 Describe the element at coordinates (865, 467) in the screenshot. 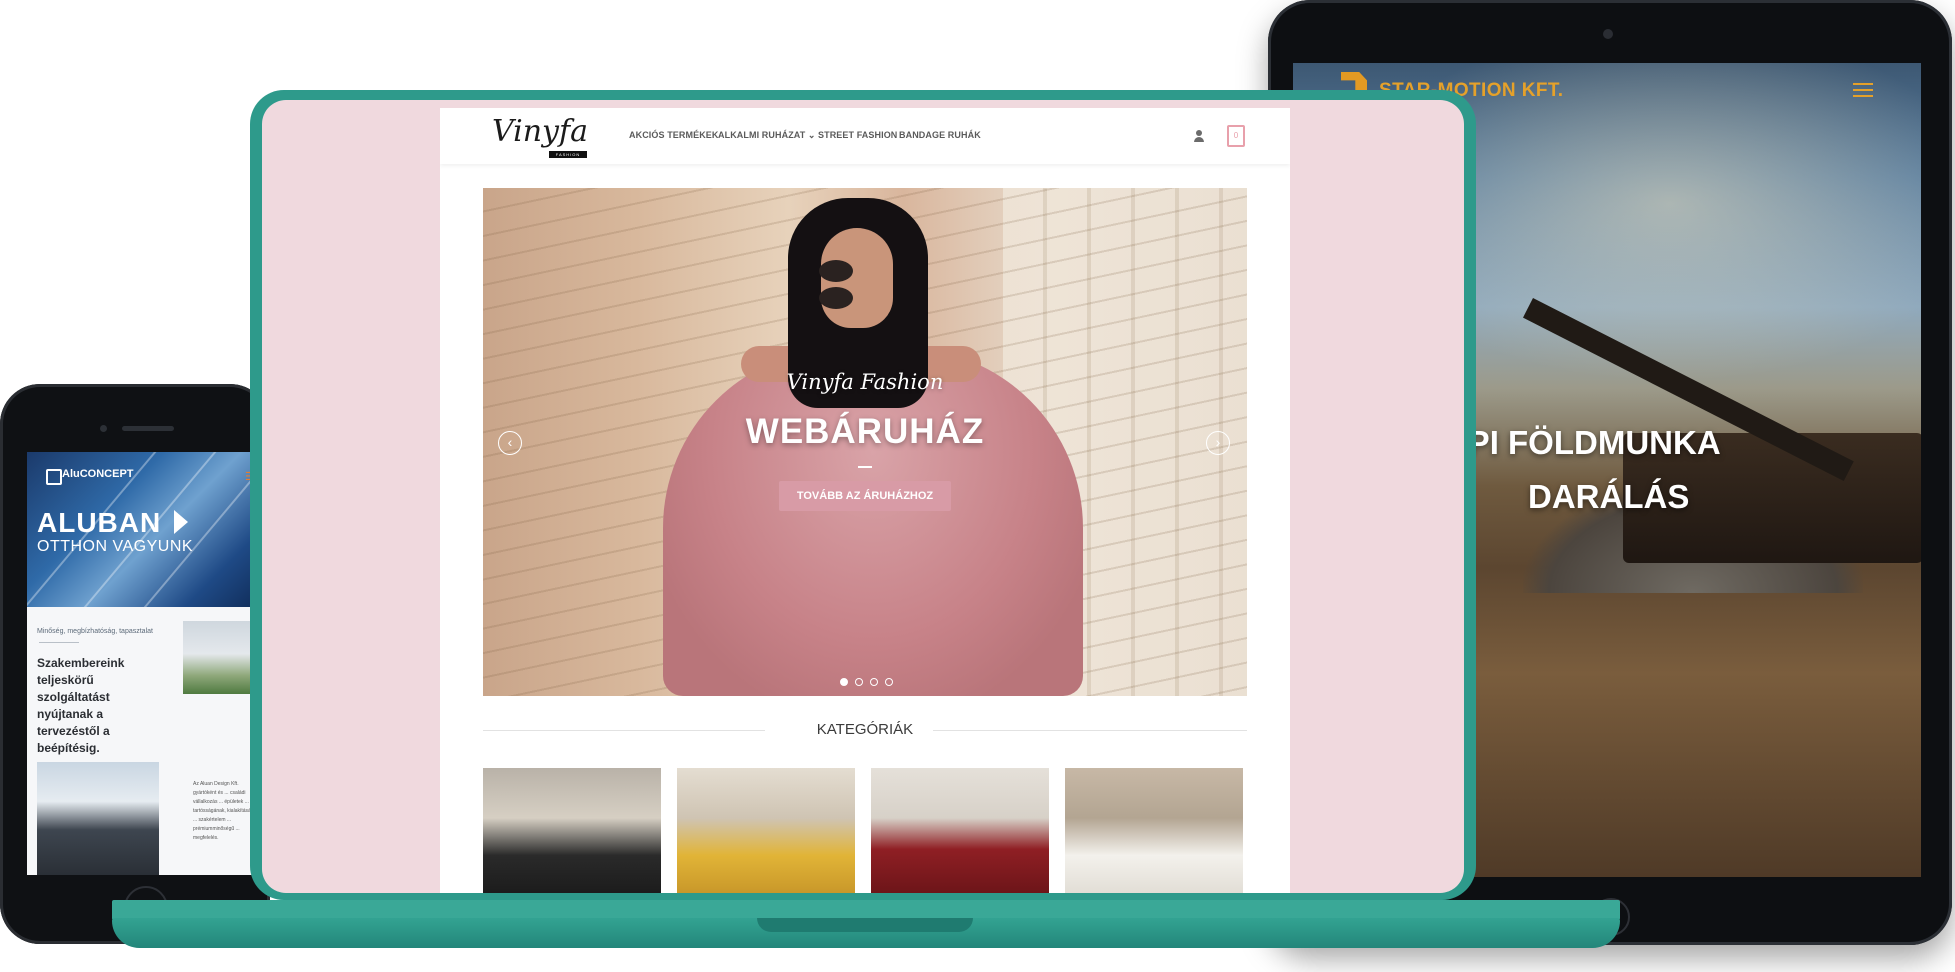

I see `hero-divider` at that location.